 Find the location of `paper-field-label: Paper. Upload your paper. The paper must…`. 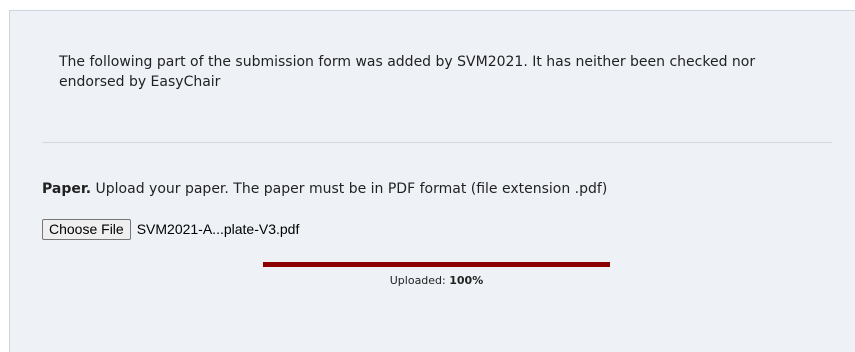

paper-field-label: Paper. Upload your paper. The paper must… is located at coordinates (324, 189).